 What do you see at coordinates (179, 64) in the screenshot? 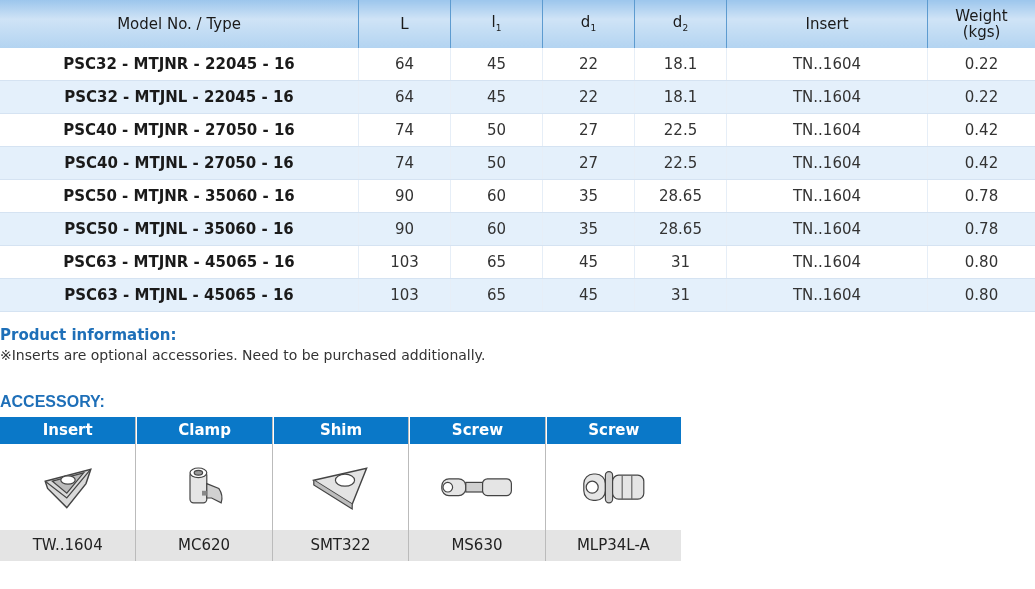
I see `table-cell: PSC32 - MTJNR - 22045 - 16` at bounding box center [179, 64].